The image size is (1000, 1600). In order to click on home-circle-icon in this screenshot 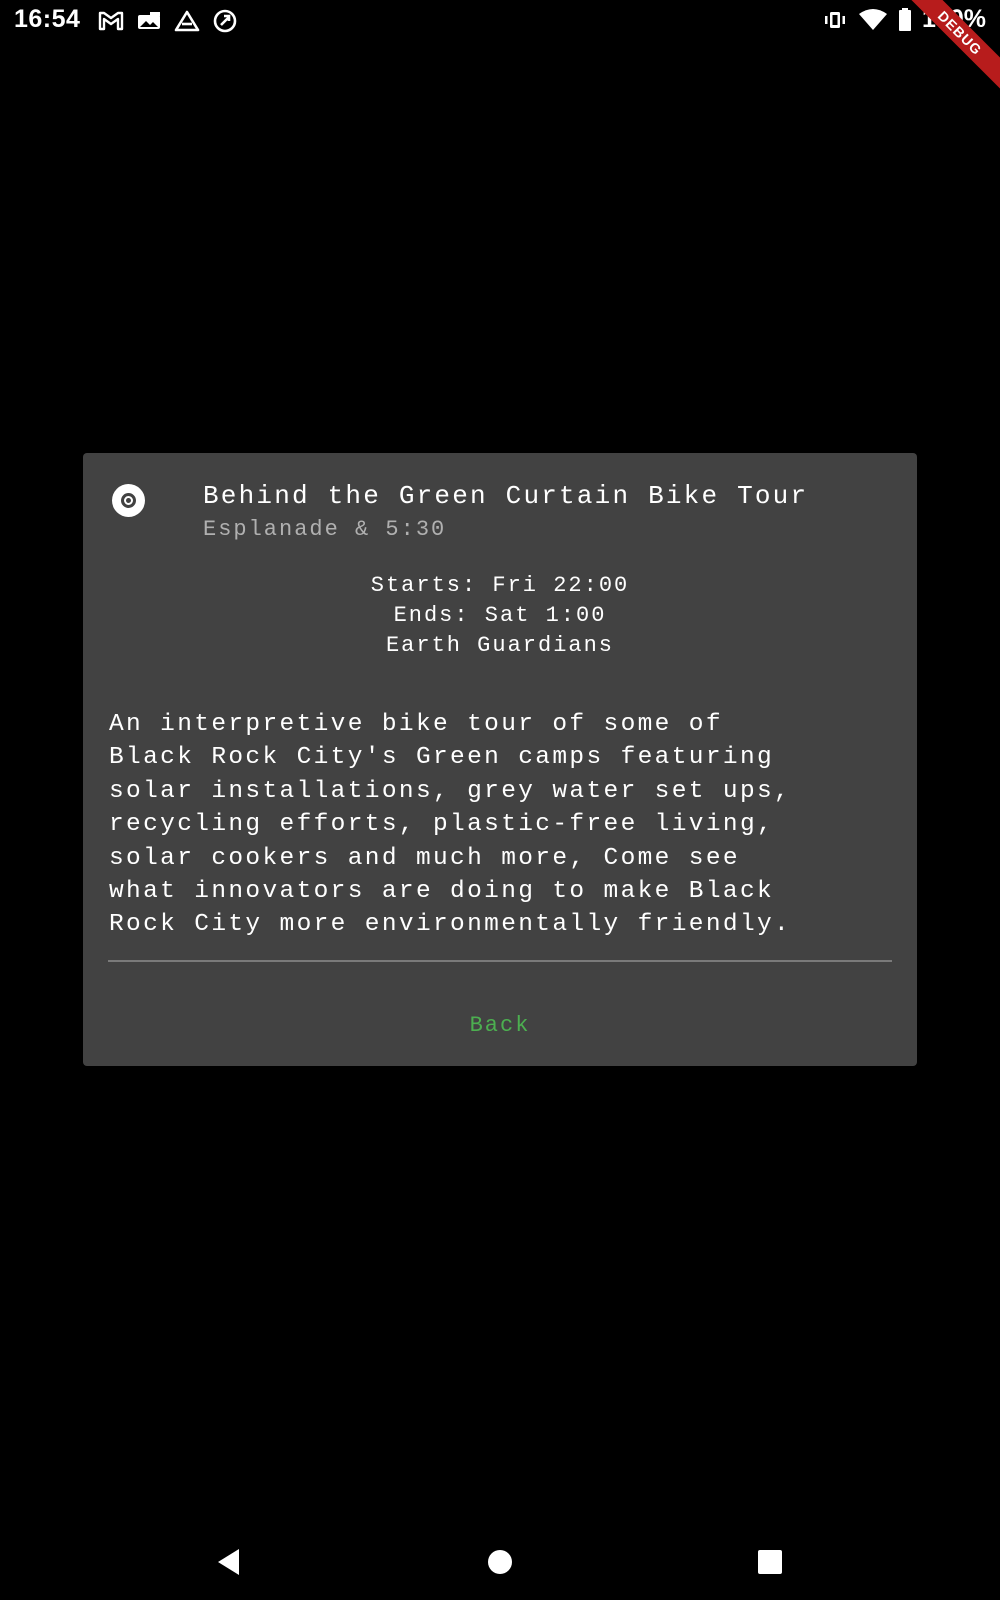, I will do `click(500, 1562)`.